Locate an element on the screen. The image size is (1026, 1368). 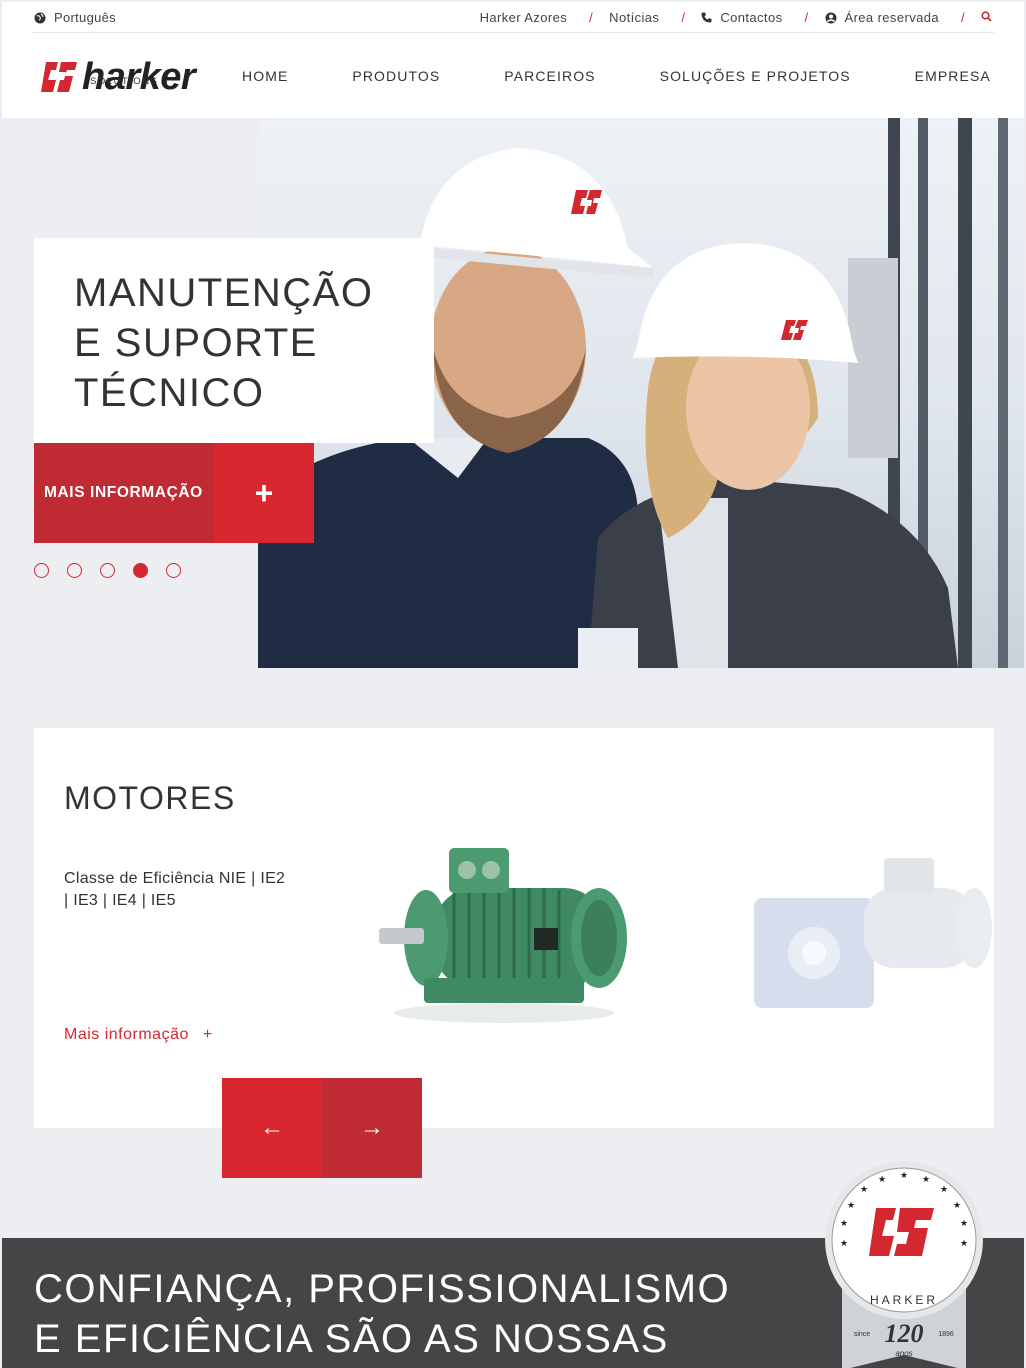
hero-title-line: E SUPORTE is located at coordinates (196, 343).